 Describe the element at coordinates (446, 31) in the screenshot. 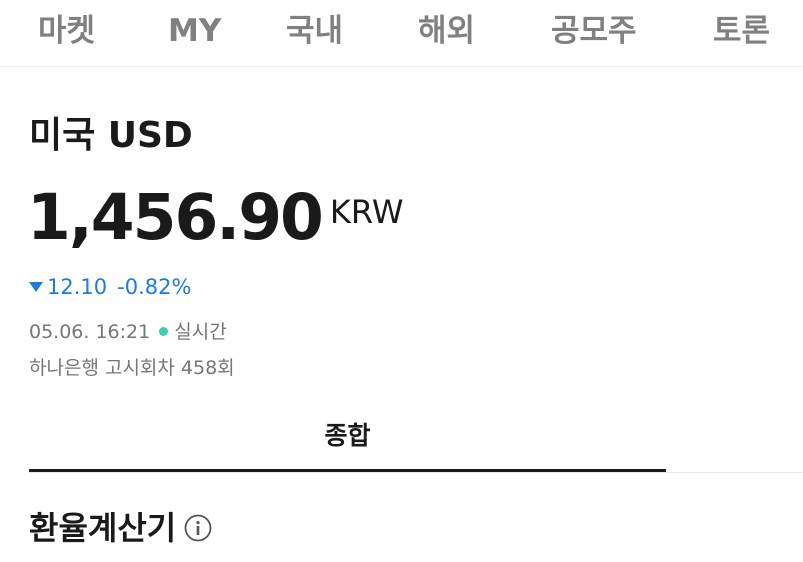

I see `nav-item-overseas: 해외` at that location.